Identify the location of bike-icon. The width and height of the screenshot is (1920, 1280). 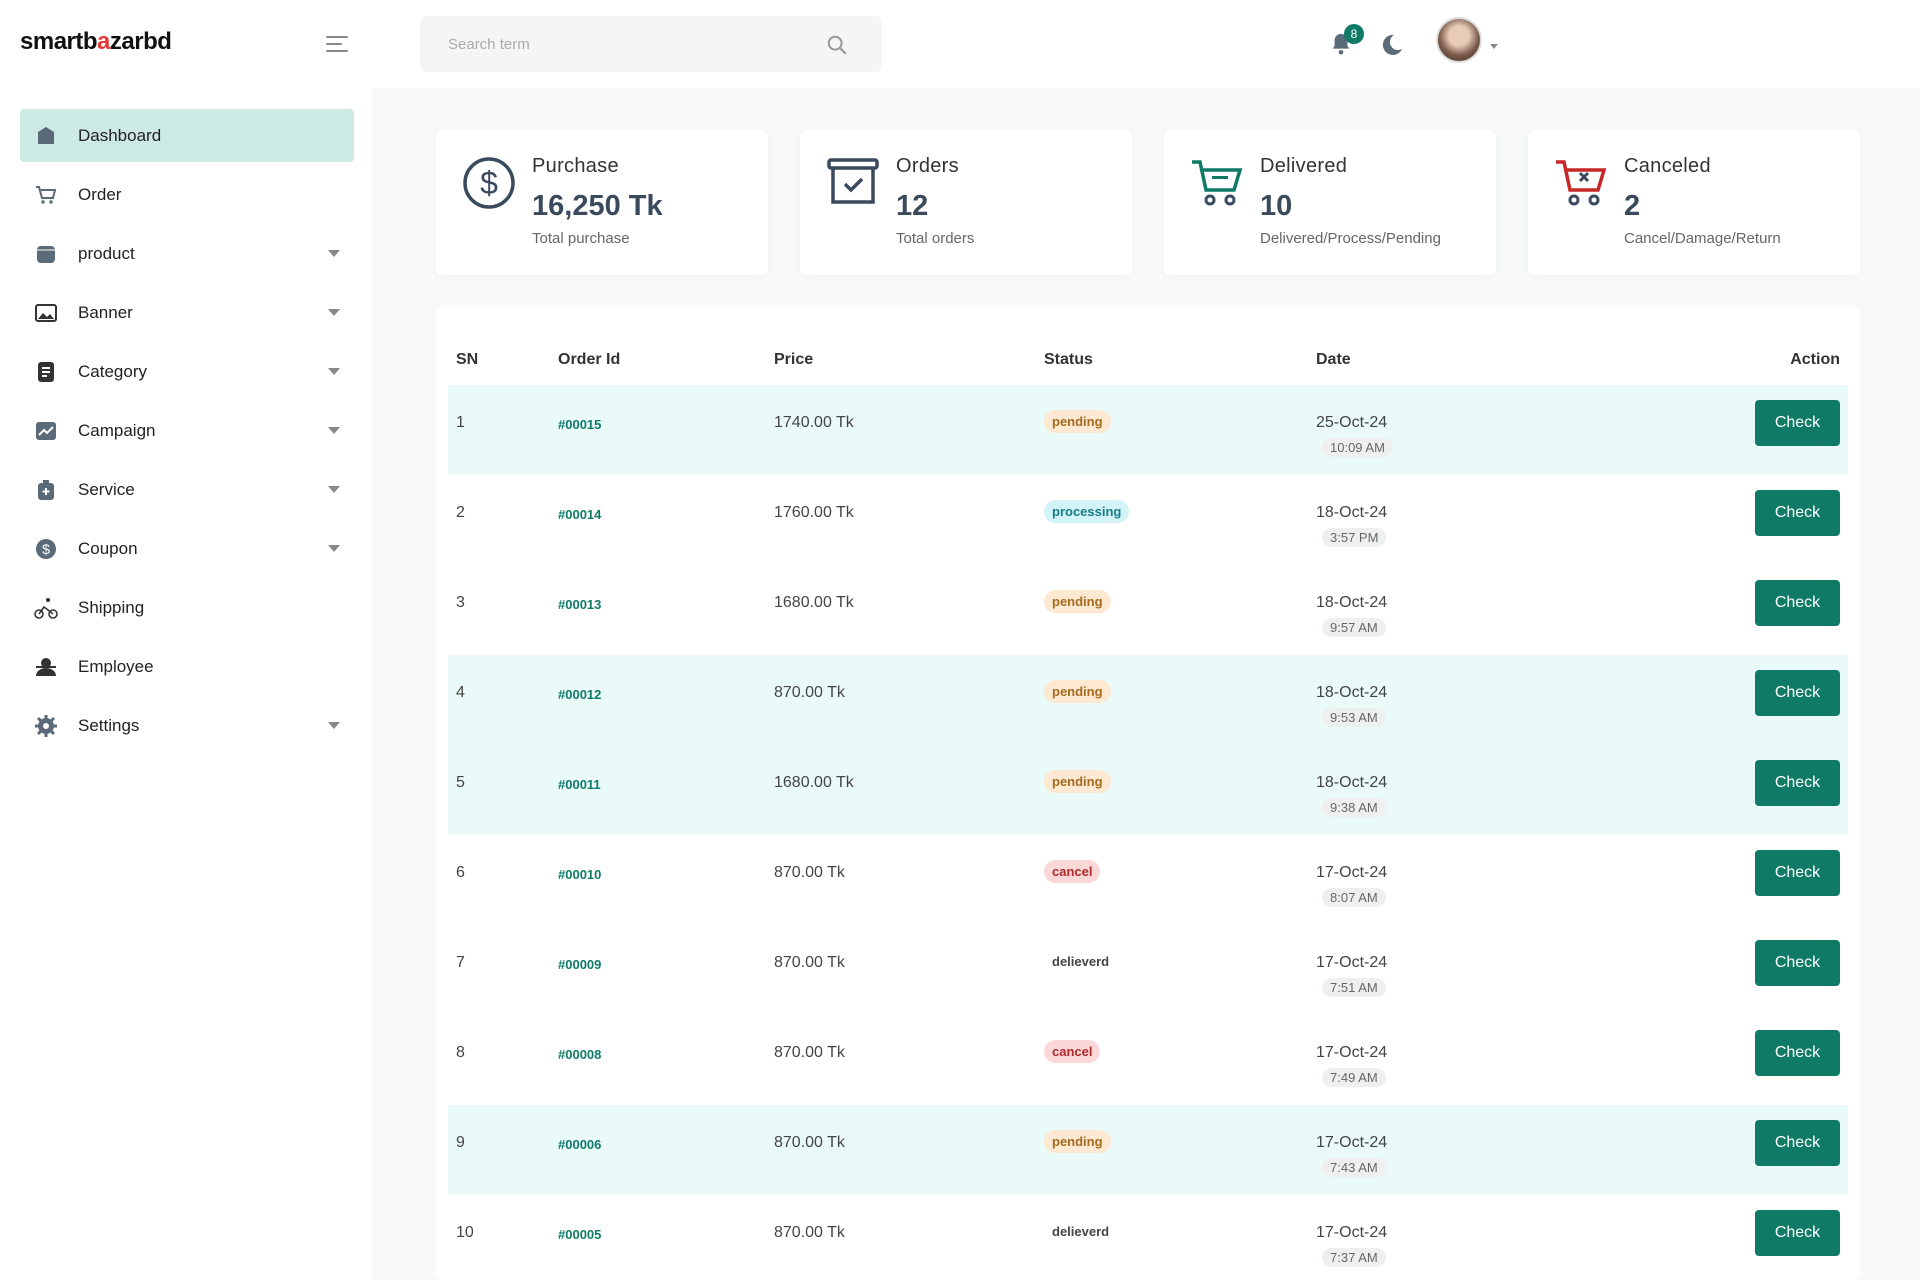
(46, 608).